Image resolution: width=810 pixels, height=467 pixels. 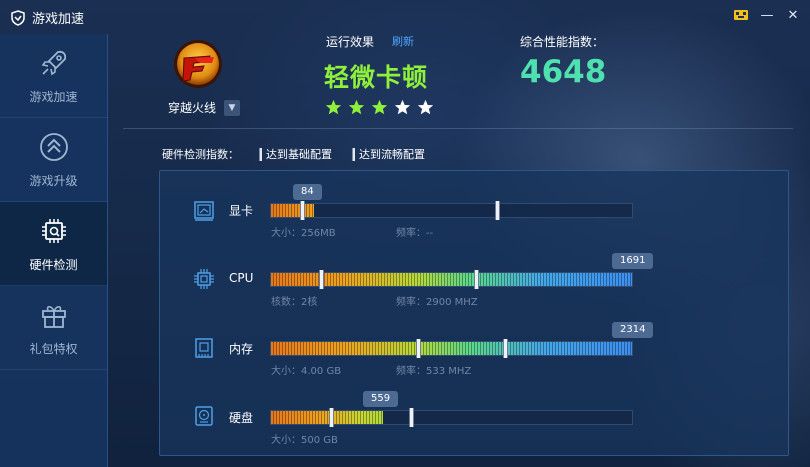 What do you see at coordinates (53, 147) in the screenshot?
I see `upgrade-icon` at bounding box center [53, 147].